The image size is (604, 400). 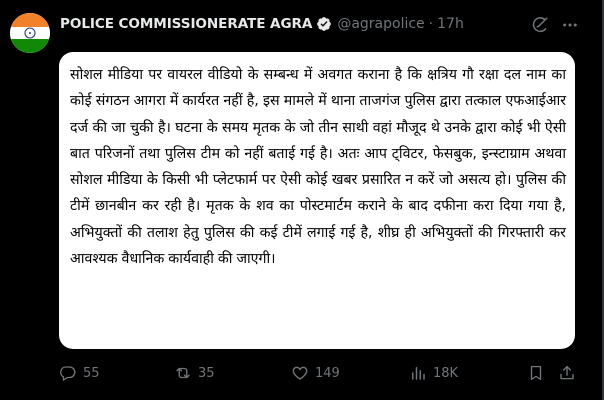 What do you see at coordinates (327, 373) in the screenshot?
I see `like-count: 149` at bounding box center [327, 373].